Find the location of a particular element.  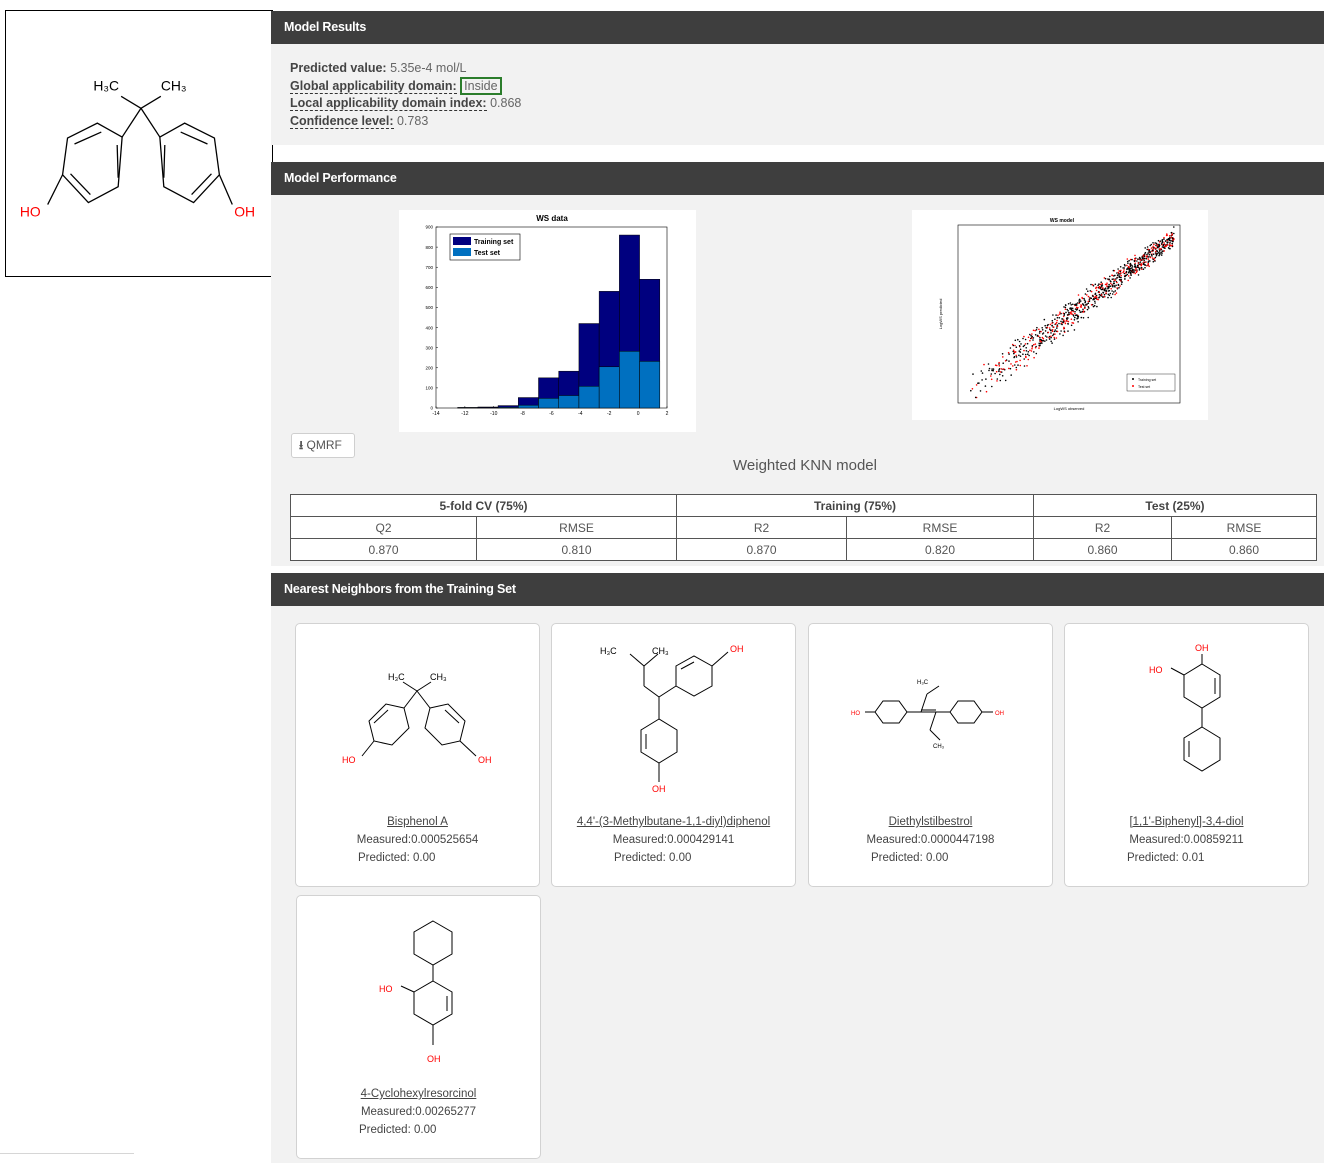

table-cell: 0.860 is located at coordinates (1102, 549).